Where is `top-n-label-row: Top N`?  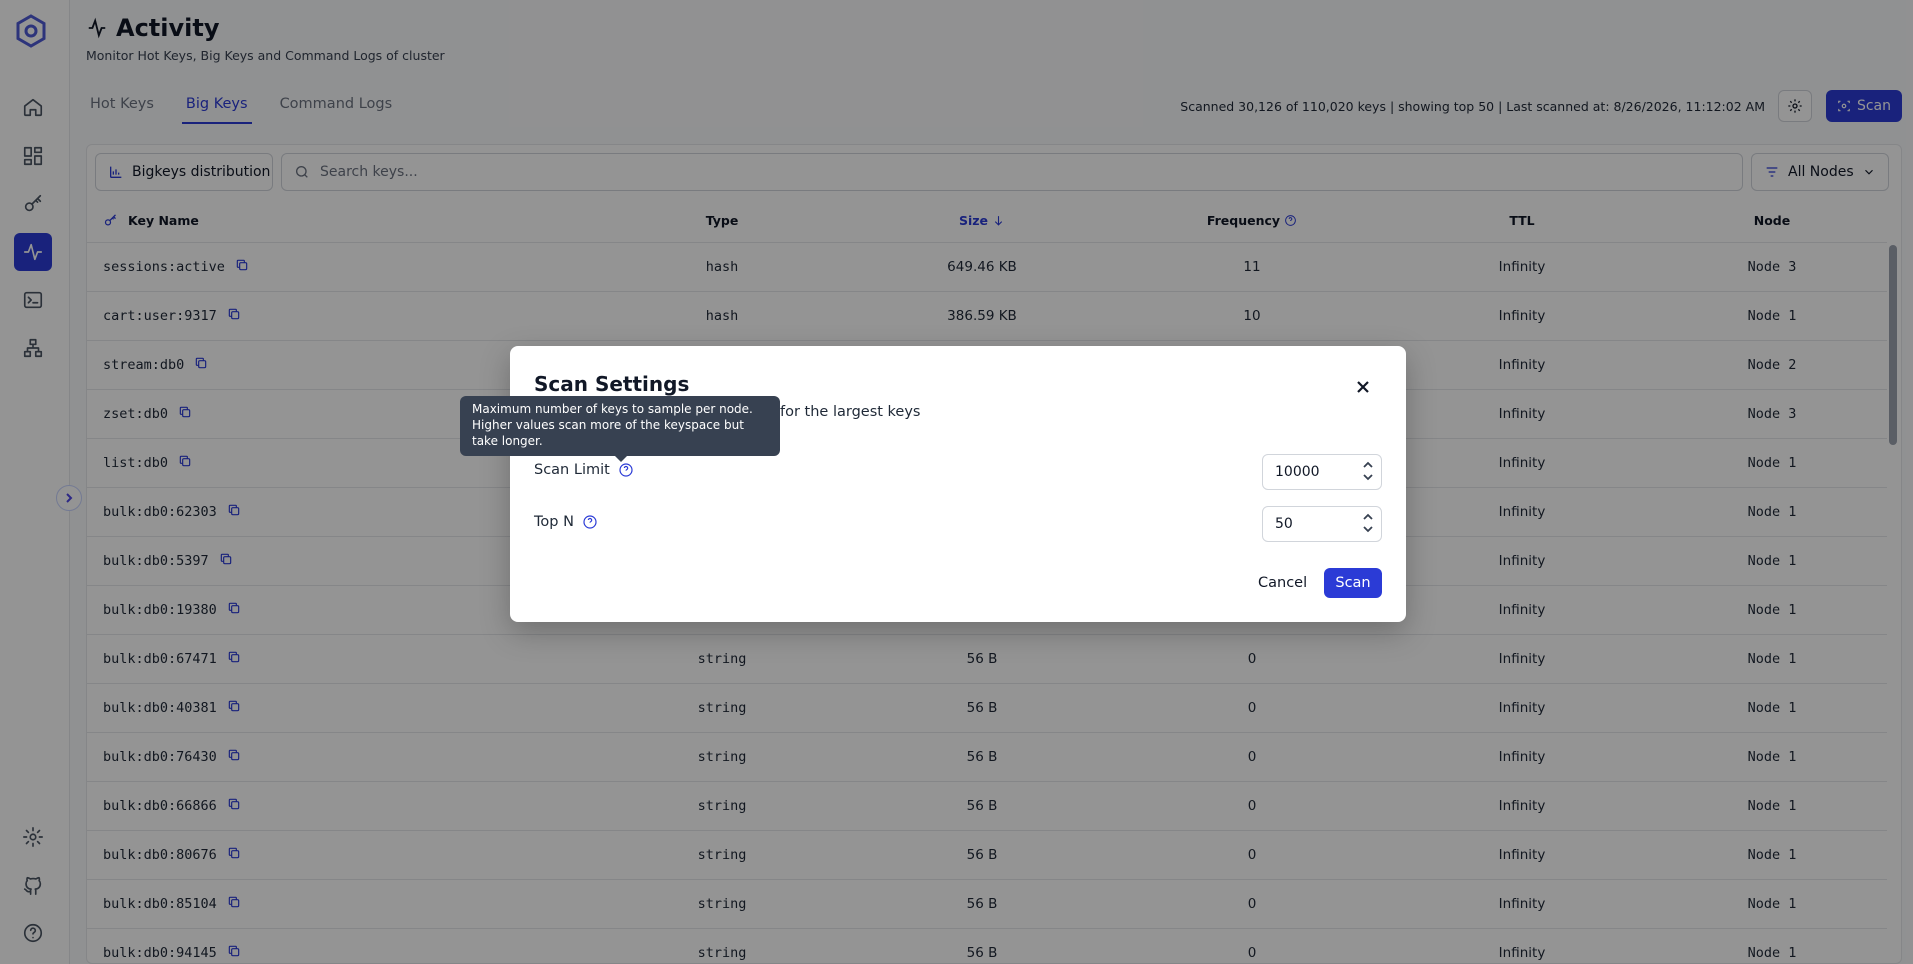
top-n-label-row: Top N is located at coordinates (566, 522).